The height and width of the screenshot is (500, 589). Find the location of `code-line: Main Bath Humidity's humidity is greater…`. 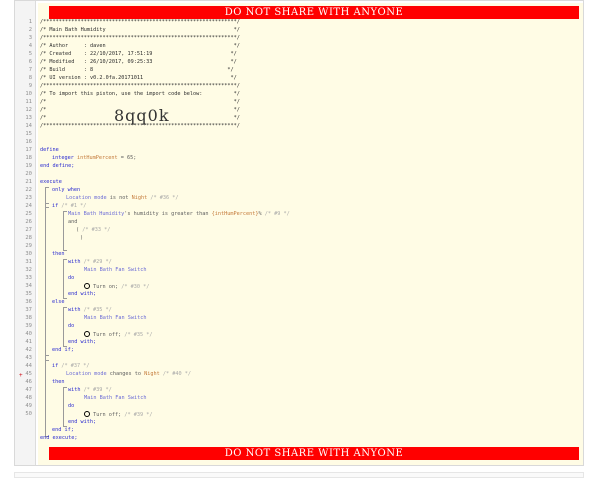

code-line: Main Bath Humidity's humidity is greater… is located at coordinates (179, 215).